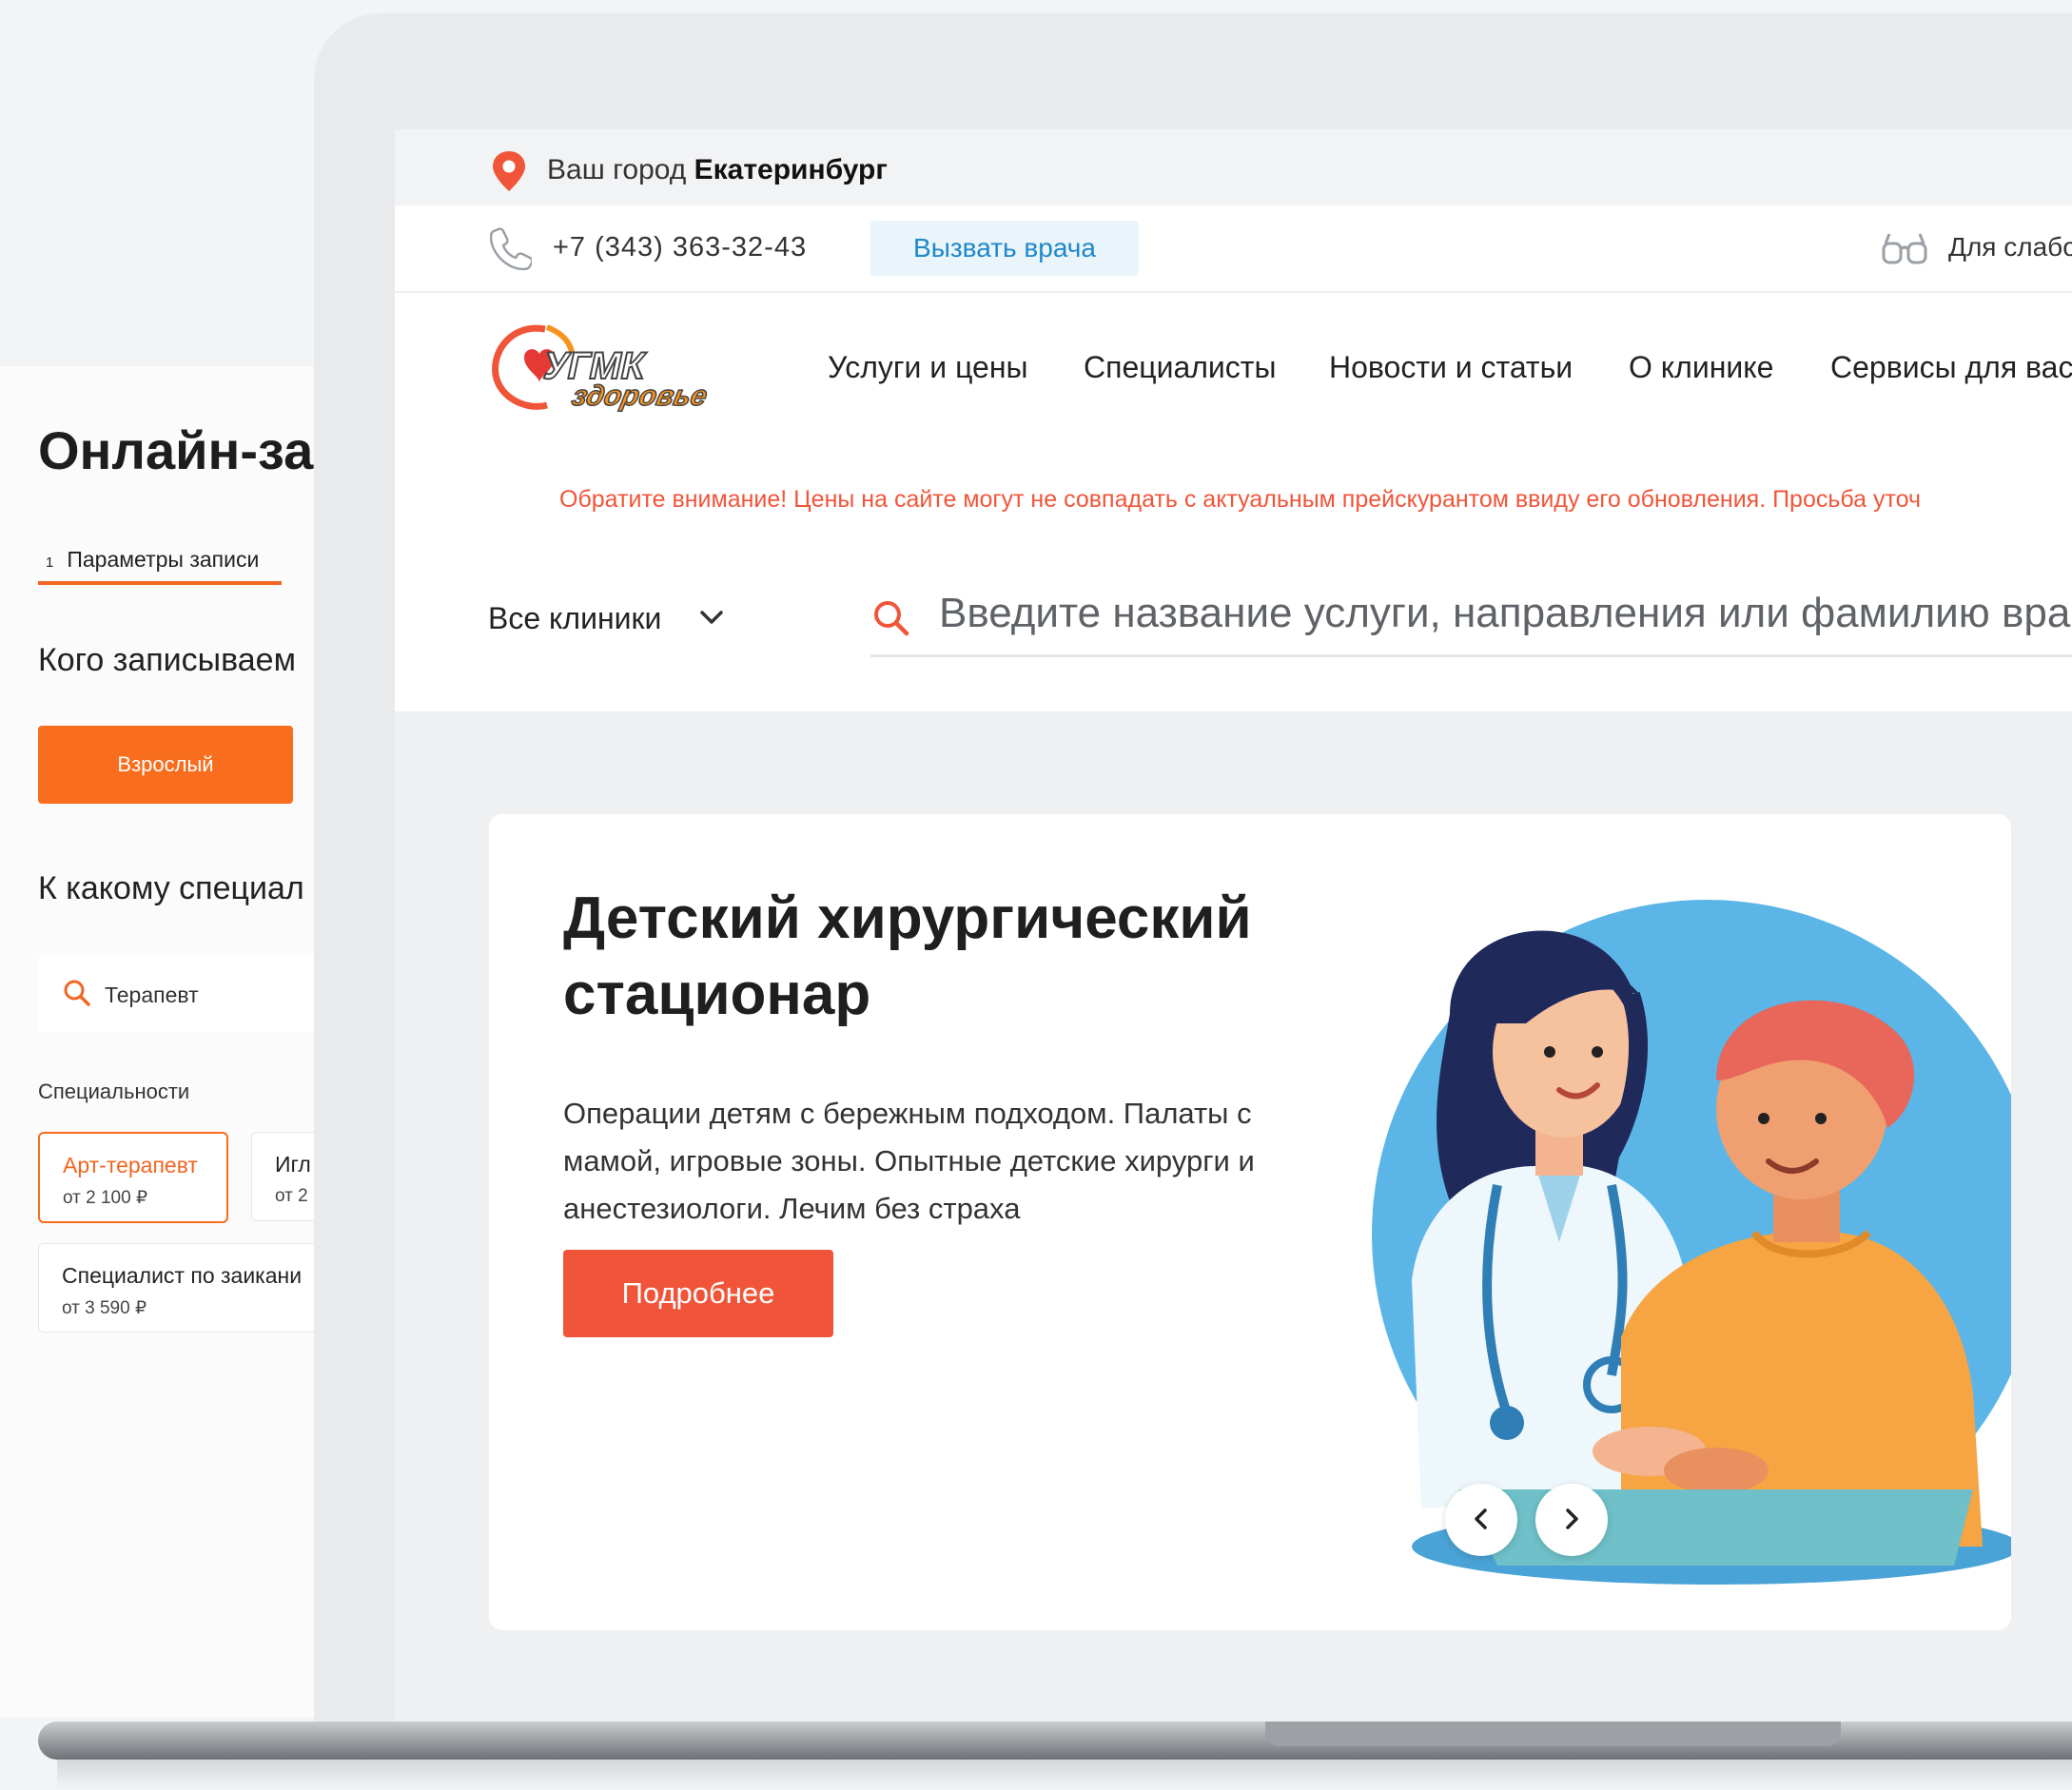  I want to click on booking-title: Онлайн-за, so click(176, 450).